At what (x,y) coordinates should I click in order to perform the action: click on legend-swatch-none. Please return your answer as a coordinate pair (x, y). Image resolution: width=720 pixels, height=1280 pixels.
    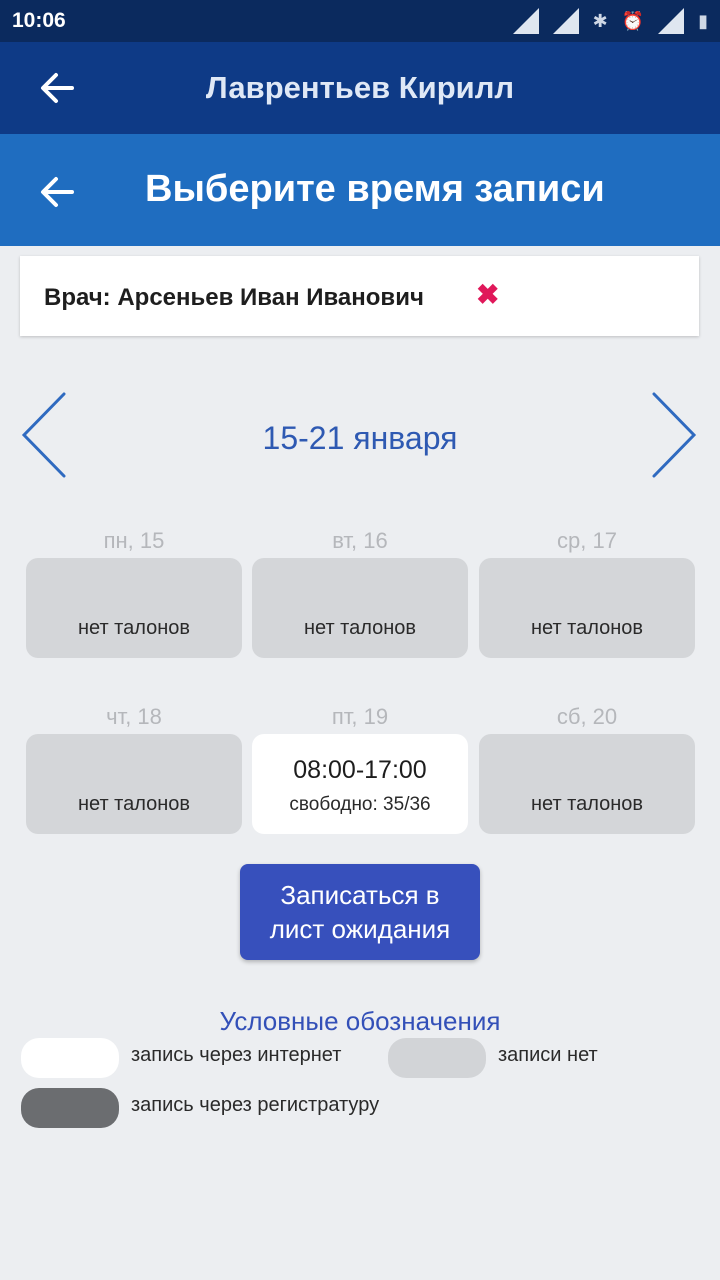
    Looking at the image, I should click on (437, 1058).